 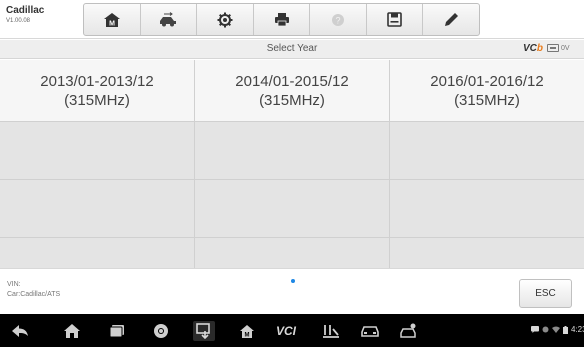 I want to click on help-icon: ?, so click(x=338, y=19).